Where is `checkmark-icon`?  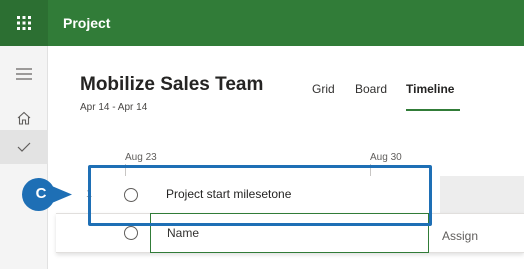 checkmark-icon is located at coordinates (24, 147).